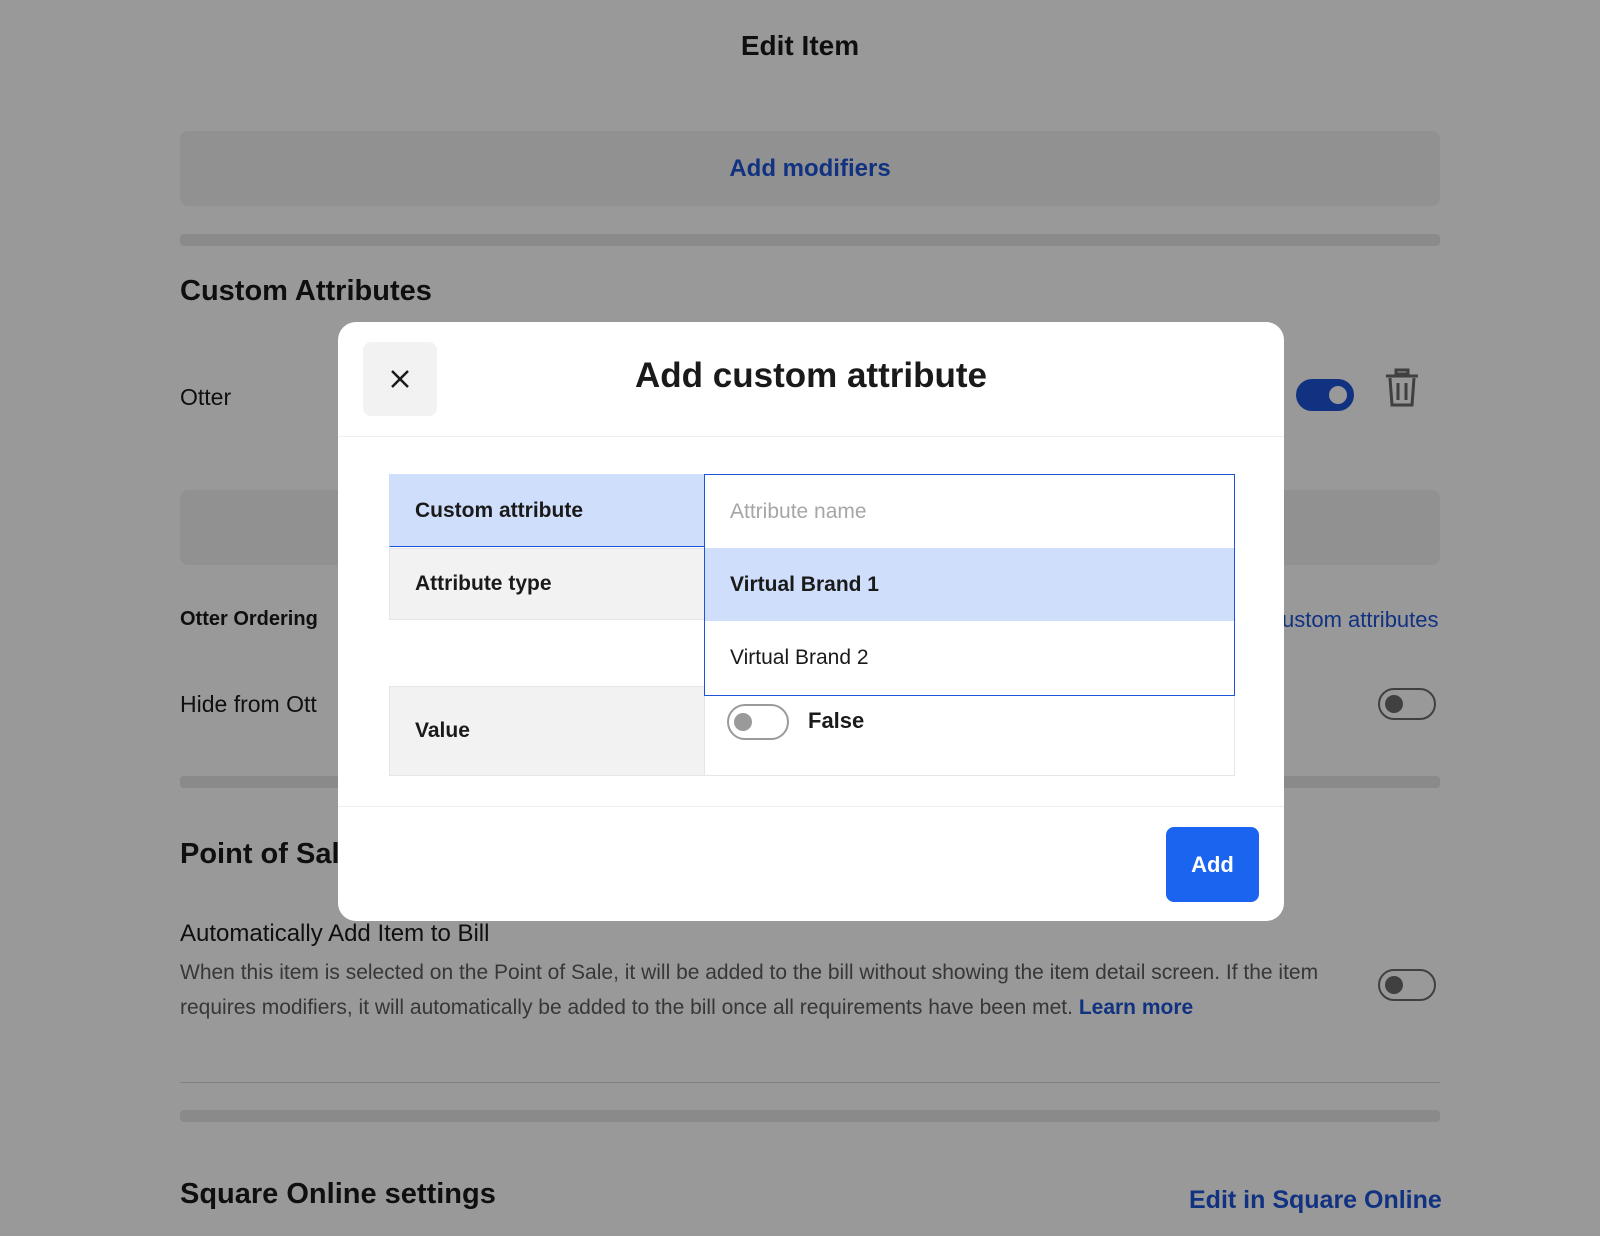 The height and width of the screenshot is (1236, 1600). What do you see at coordinates (969, 736) in the screenshot?
I see `value-cell: False` at bounding box center [969, 736].